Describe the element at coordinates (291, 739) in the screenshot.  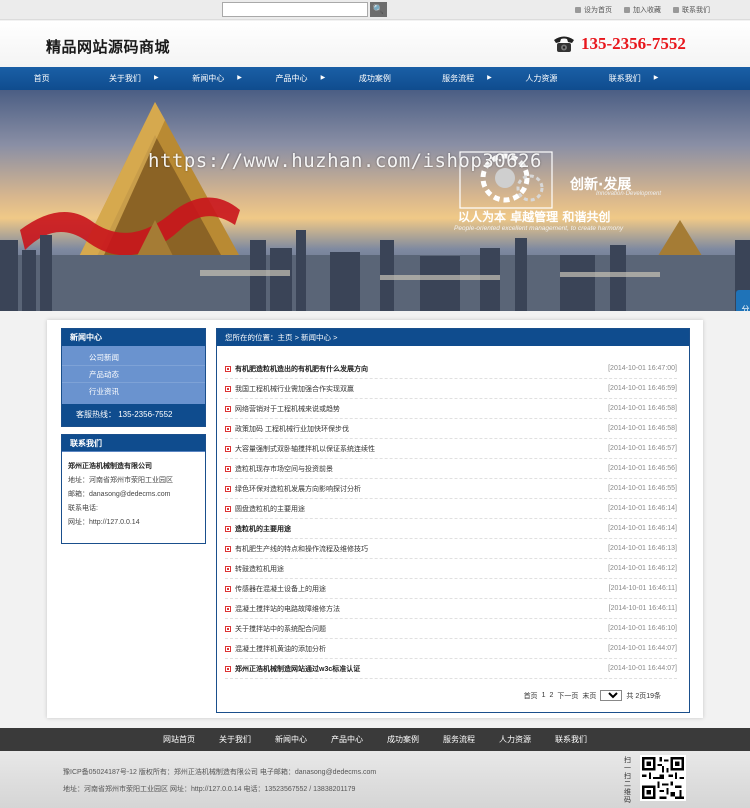
I see `footer-nav-news: 新闻中心` at that location.